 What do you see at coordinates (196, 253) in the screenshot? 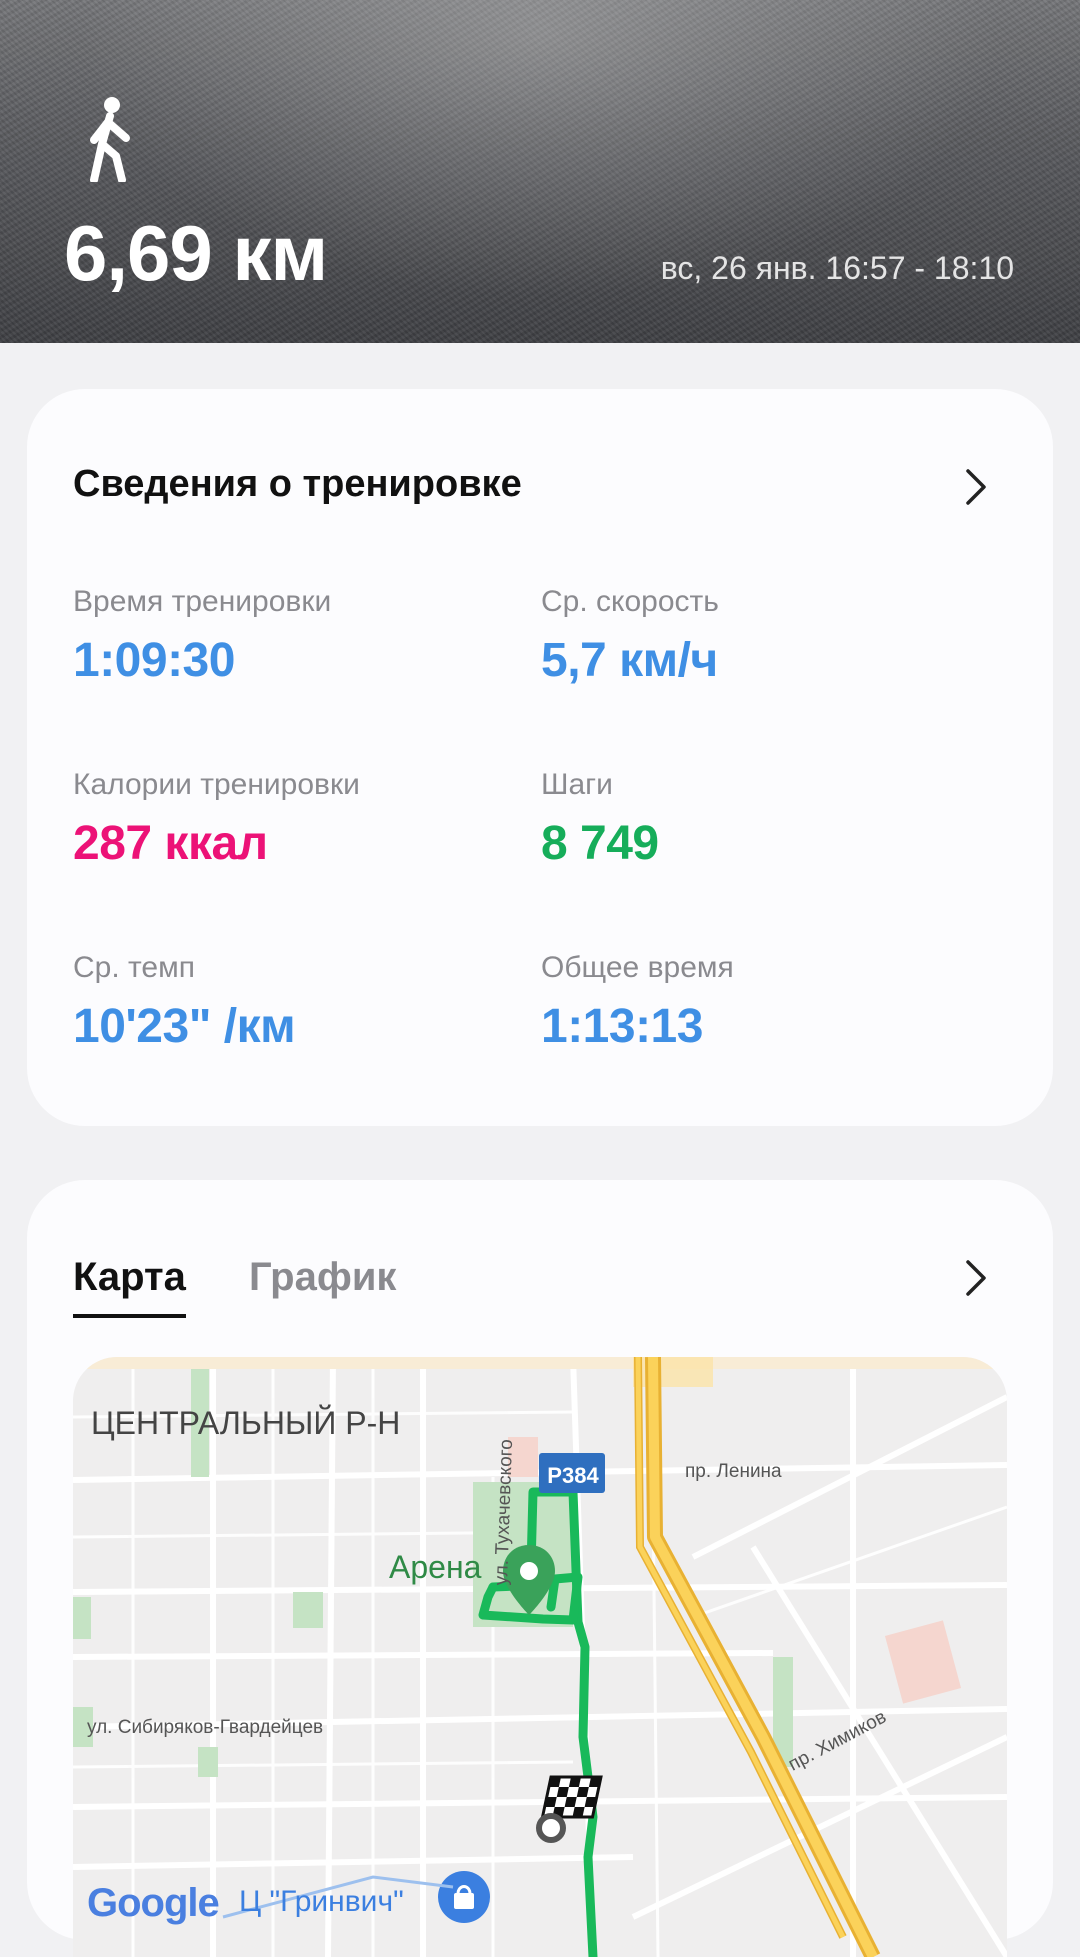
I see `distance-value: 6,69 км` at bounding box center [196, 253].